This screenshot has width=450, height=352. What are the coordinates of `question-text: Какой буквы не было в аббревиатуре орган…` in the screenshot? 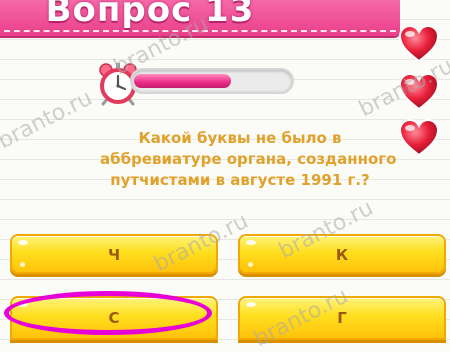 It's located at (248, 159).